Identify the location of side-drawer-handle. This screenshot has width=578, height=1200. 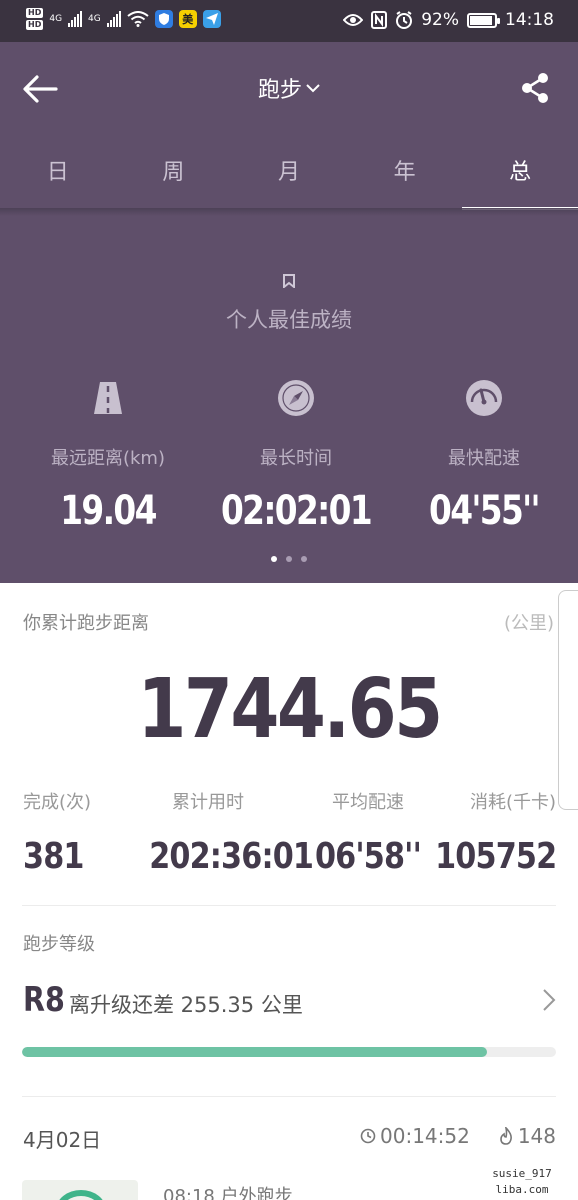
(568, 700).